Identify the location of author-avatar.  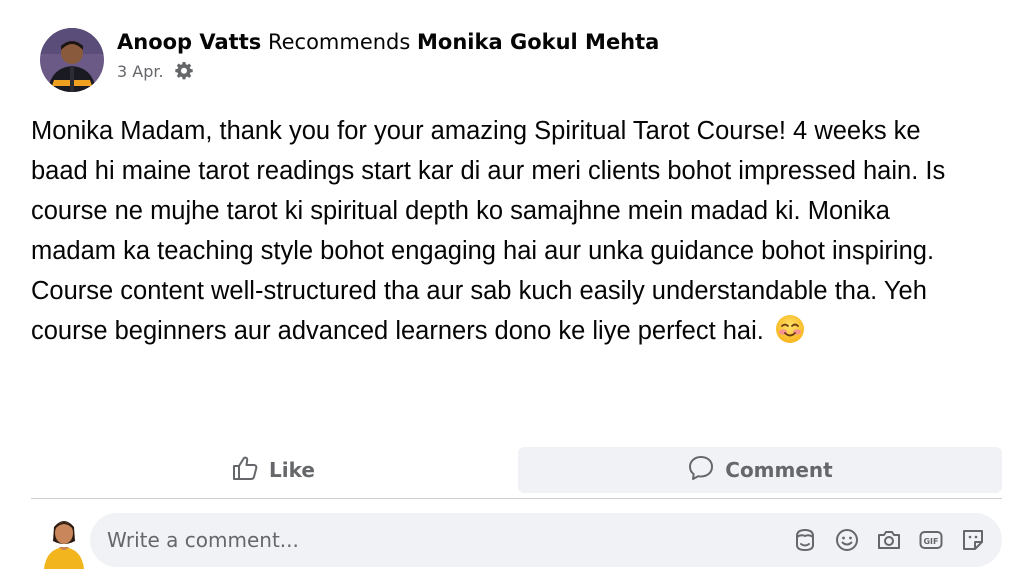
(72, 60).